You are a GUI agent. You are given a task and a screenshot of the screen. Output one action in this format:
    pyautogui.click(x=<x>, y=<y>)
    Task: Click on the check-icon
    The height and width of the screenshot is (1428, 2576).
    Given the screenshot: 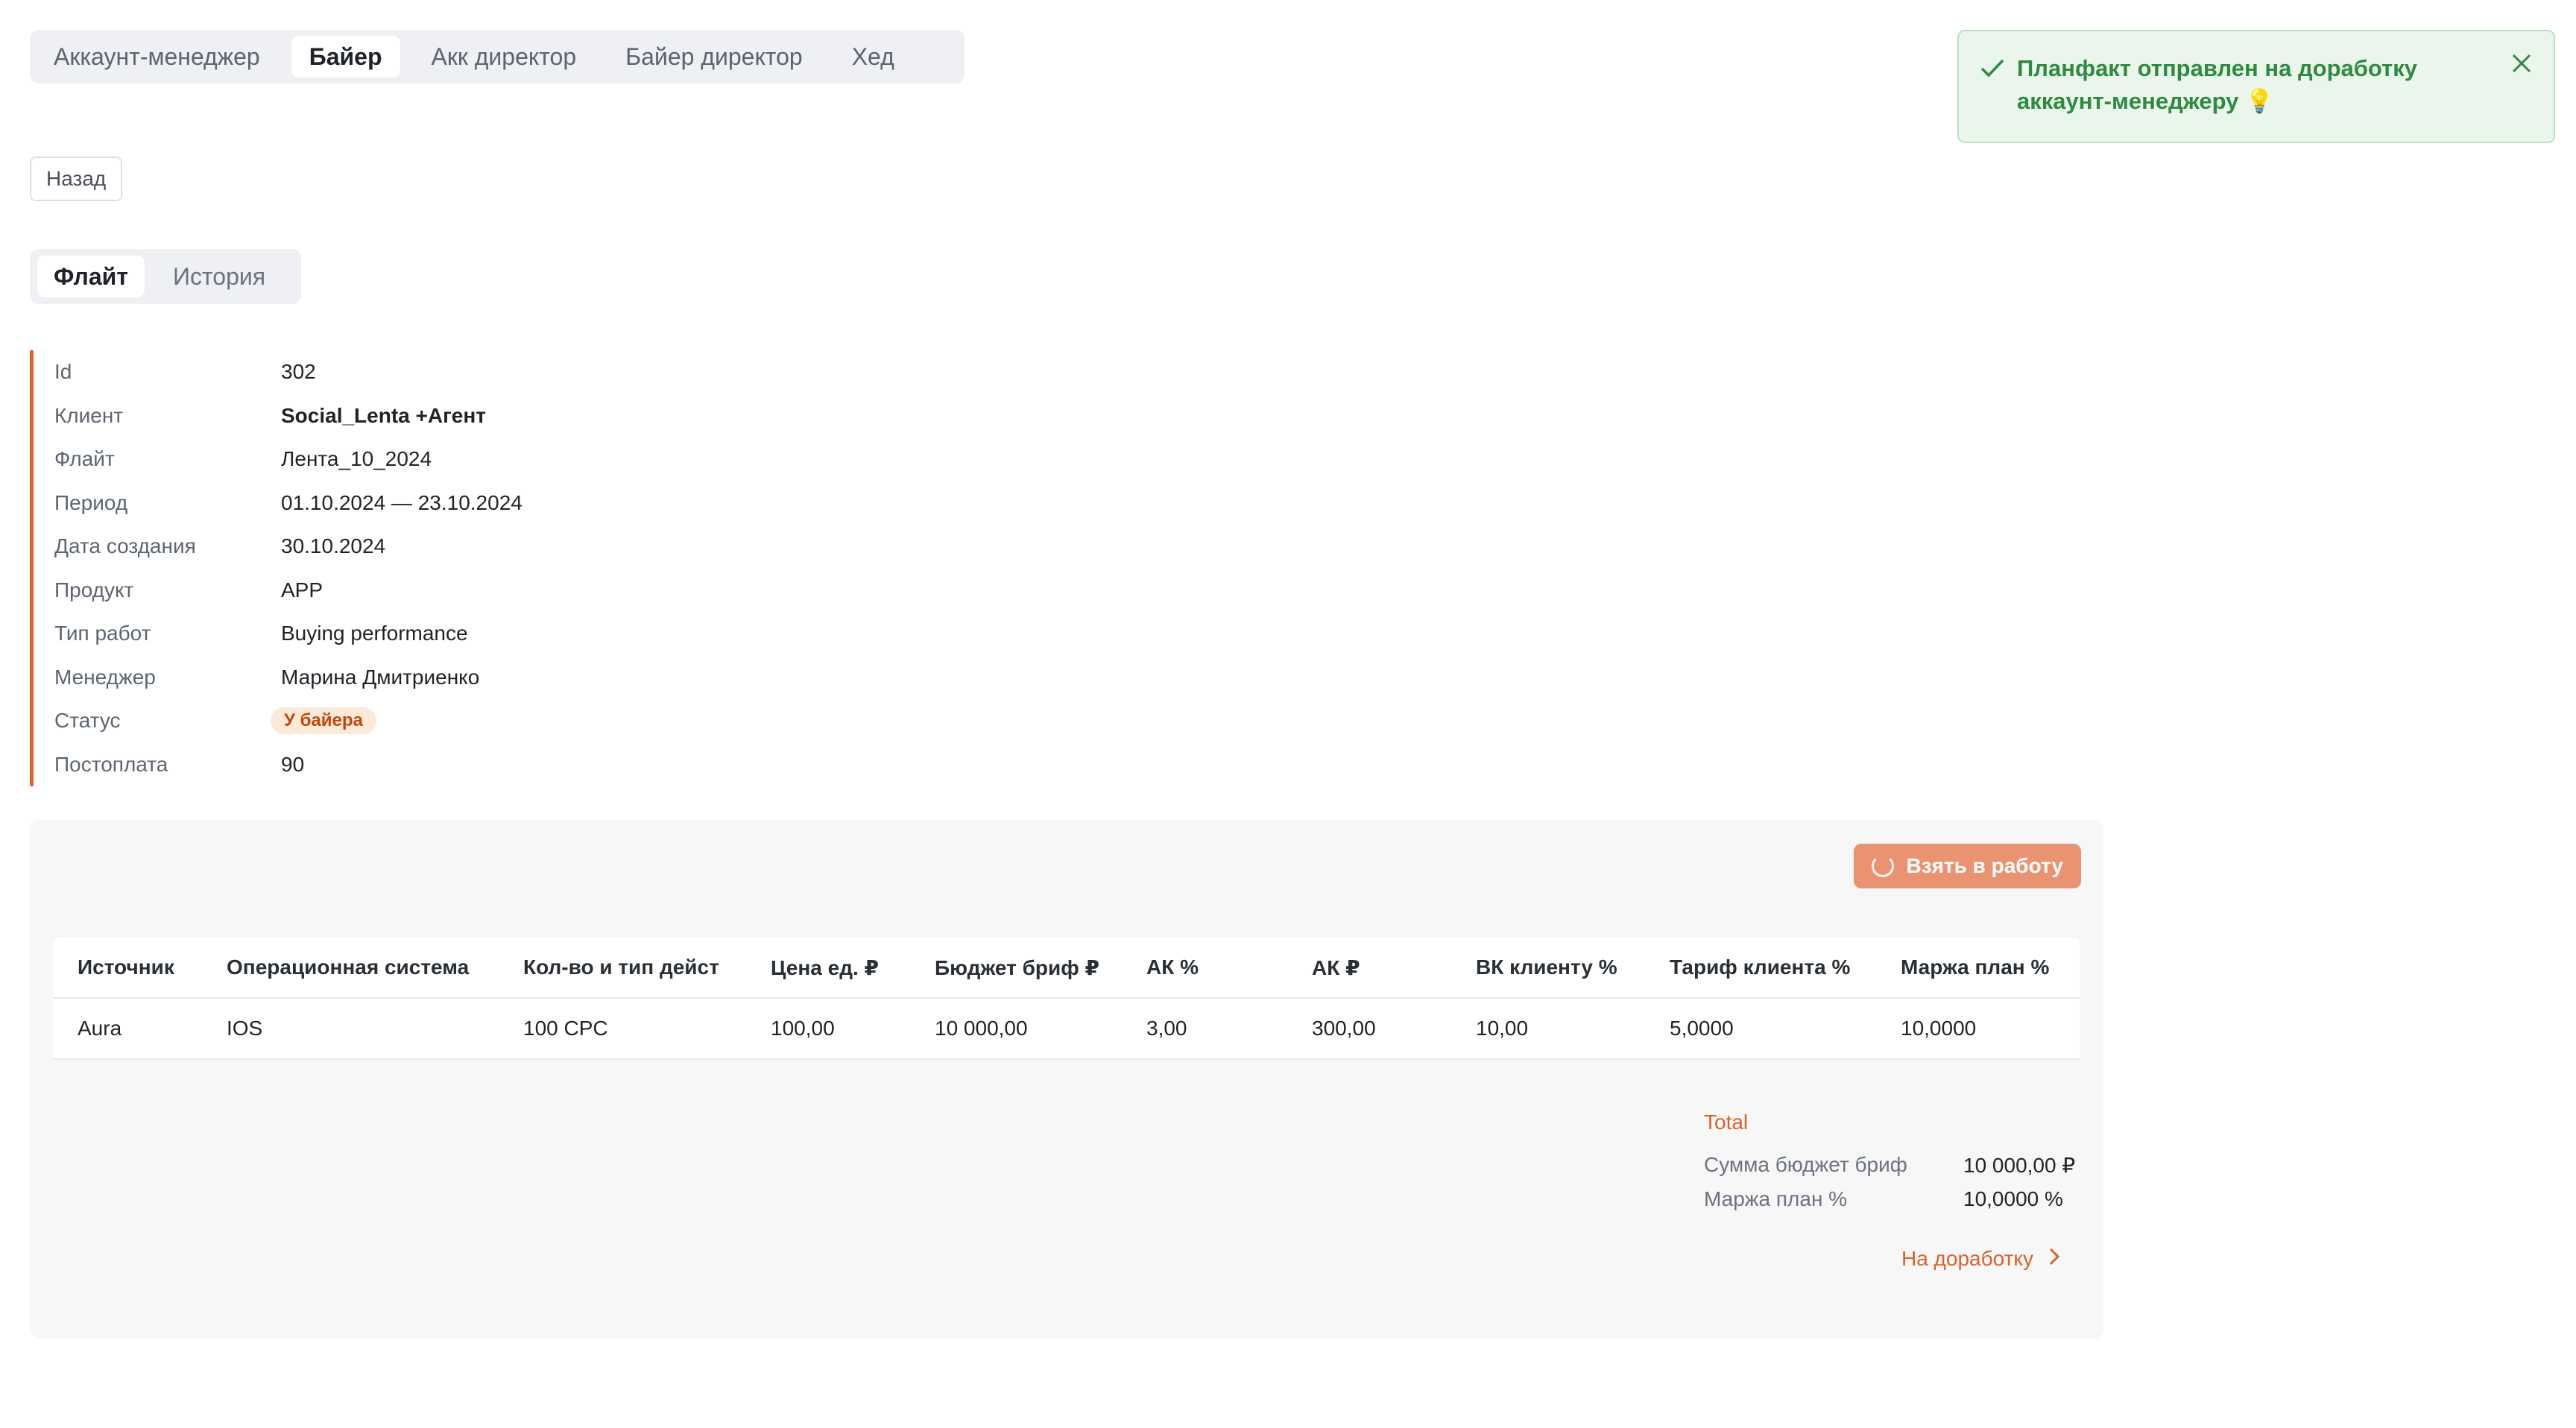 What is the action you would take?
    pyautogui.click(x=1992, y=70)
    